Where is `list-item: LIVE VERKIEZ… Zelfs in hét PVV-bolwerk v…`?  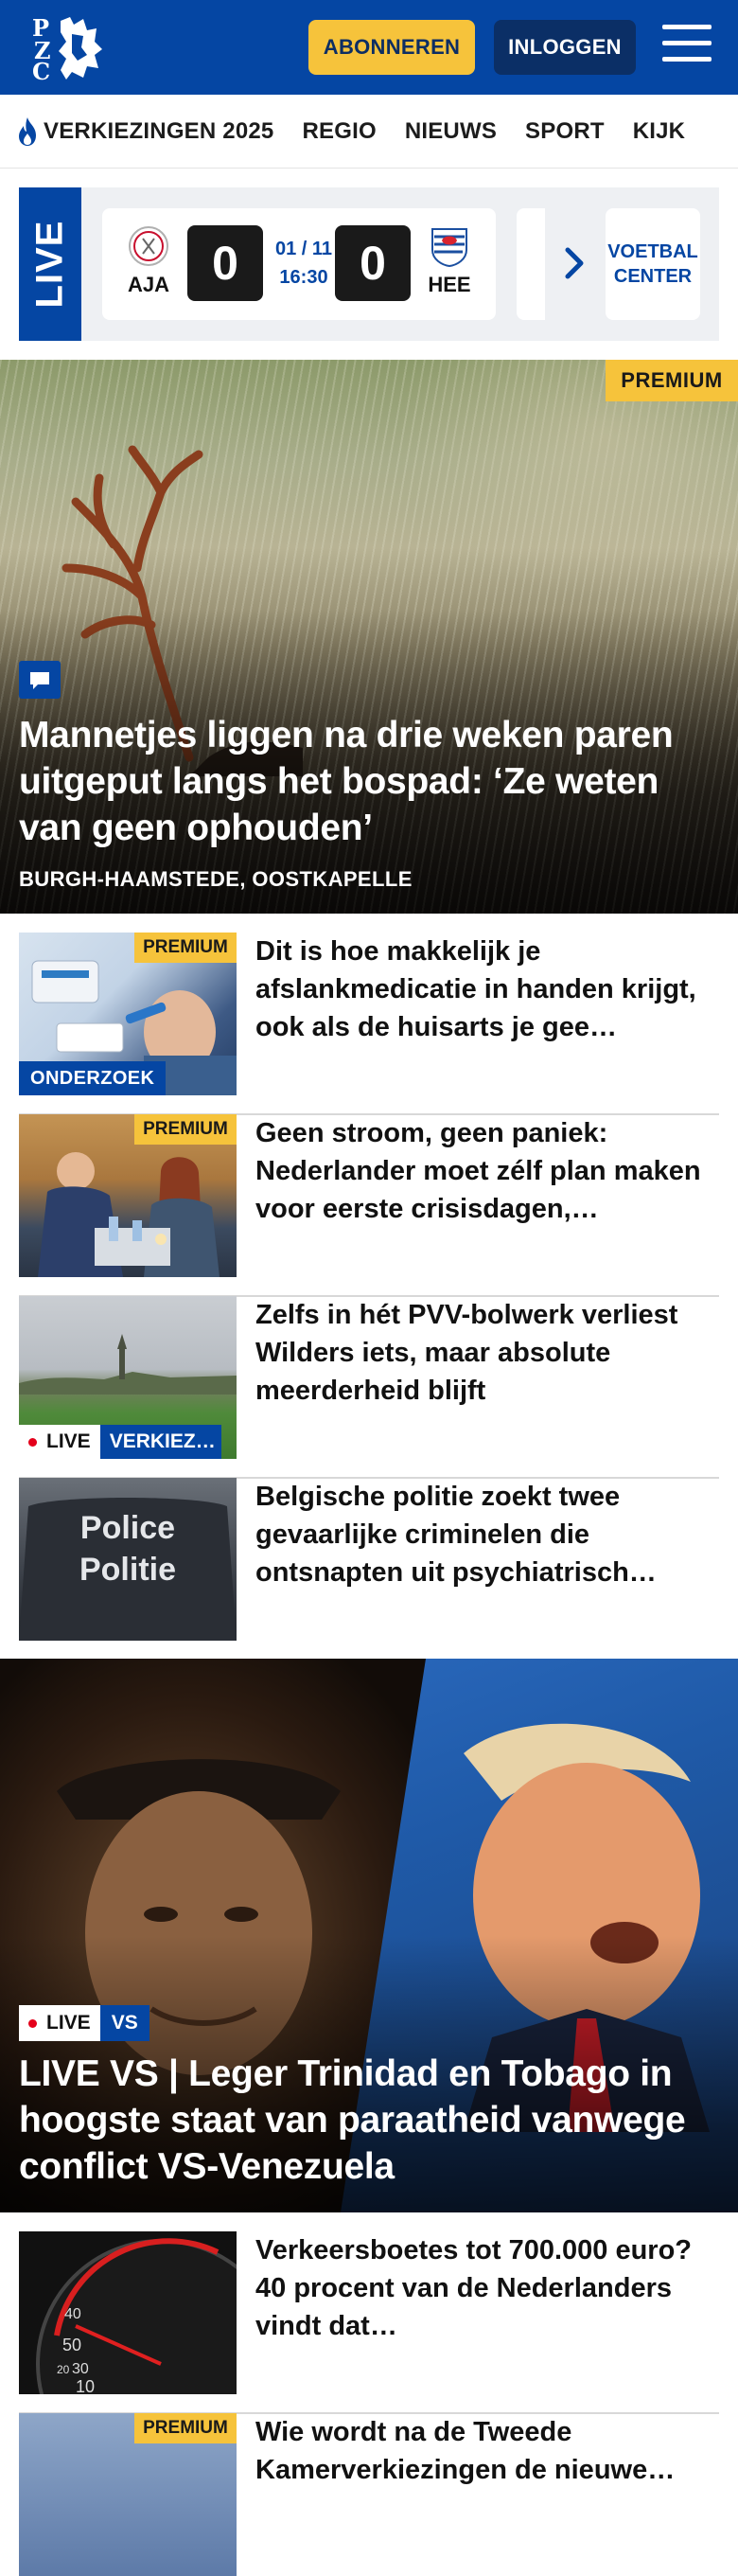
list-item: LIVE VERKIEZ… Zelfs in hét PVV-bolwerk v… is located at coordinates (369, 1387).